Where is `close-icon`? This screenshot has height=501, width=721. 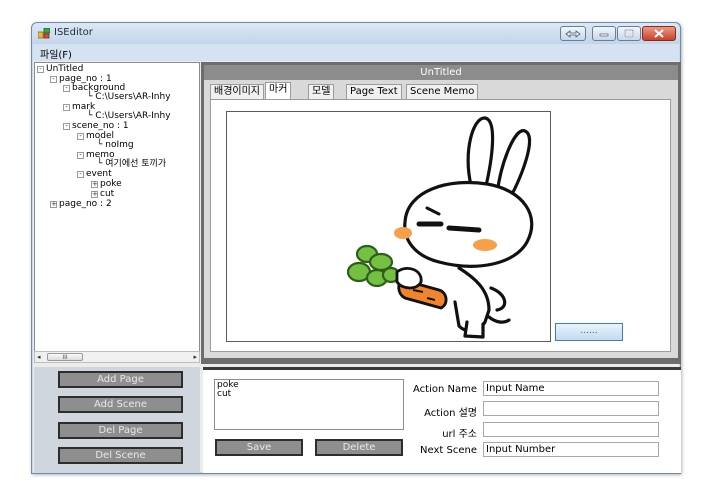 close-icon is located at coordinates (659, 33).